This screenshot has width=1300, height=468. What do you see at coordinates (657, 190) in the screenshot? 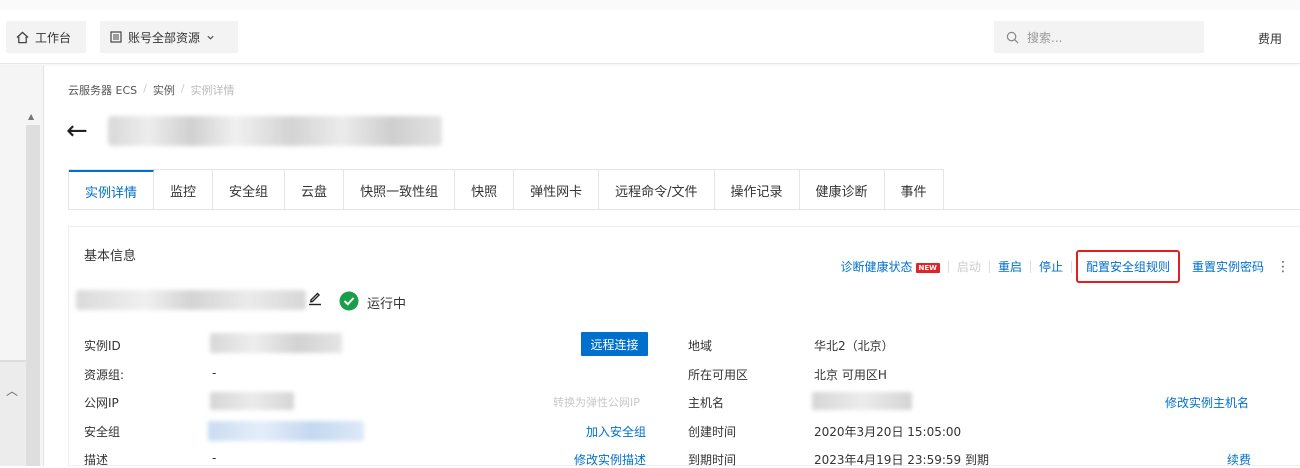
I see `tab-remote-commands: 远程命令/文件` at bounding box center [657, 190].